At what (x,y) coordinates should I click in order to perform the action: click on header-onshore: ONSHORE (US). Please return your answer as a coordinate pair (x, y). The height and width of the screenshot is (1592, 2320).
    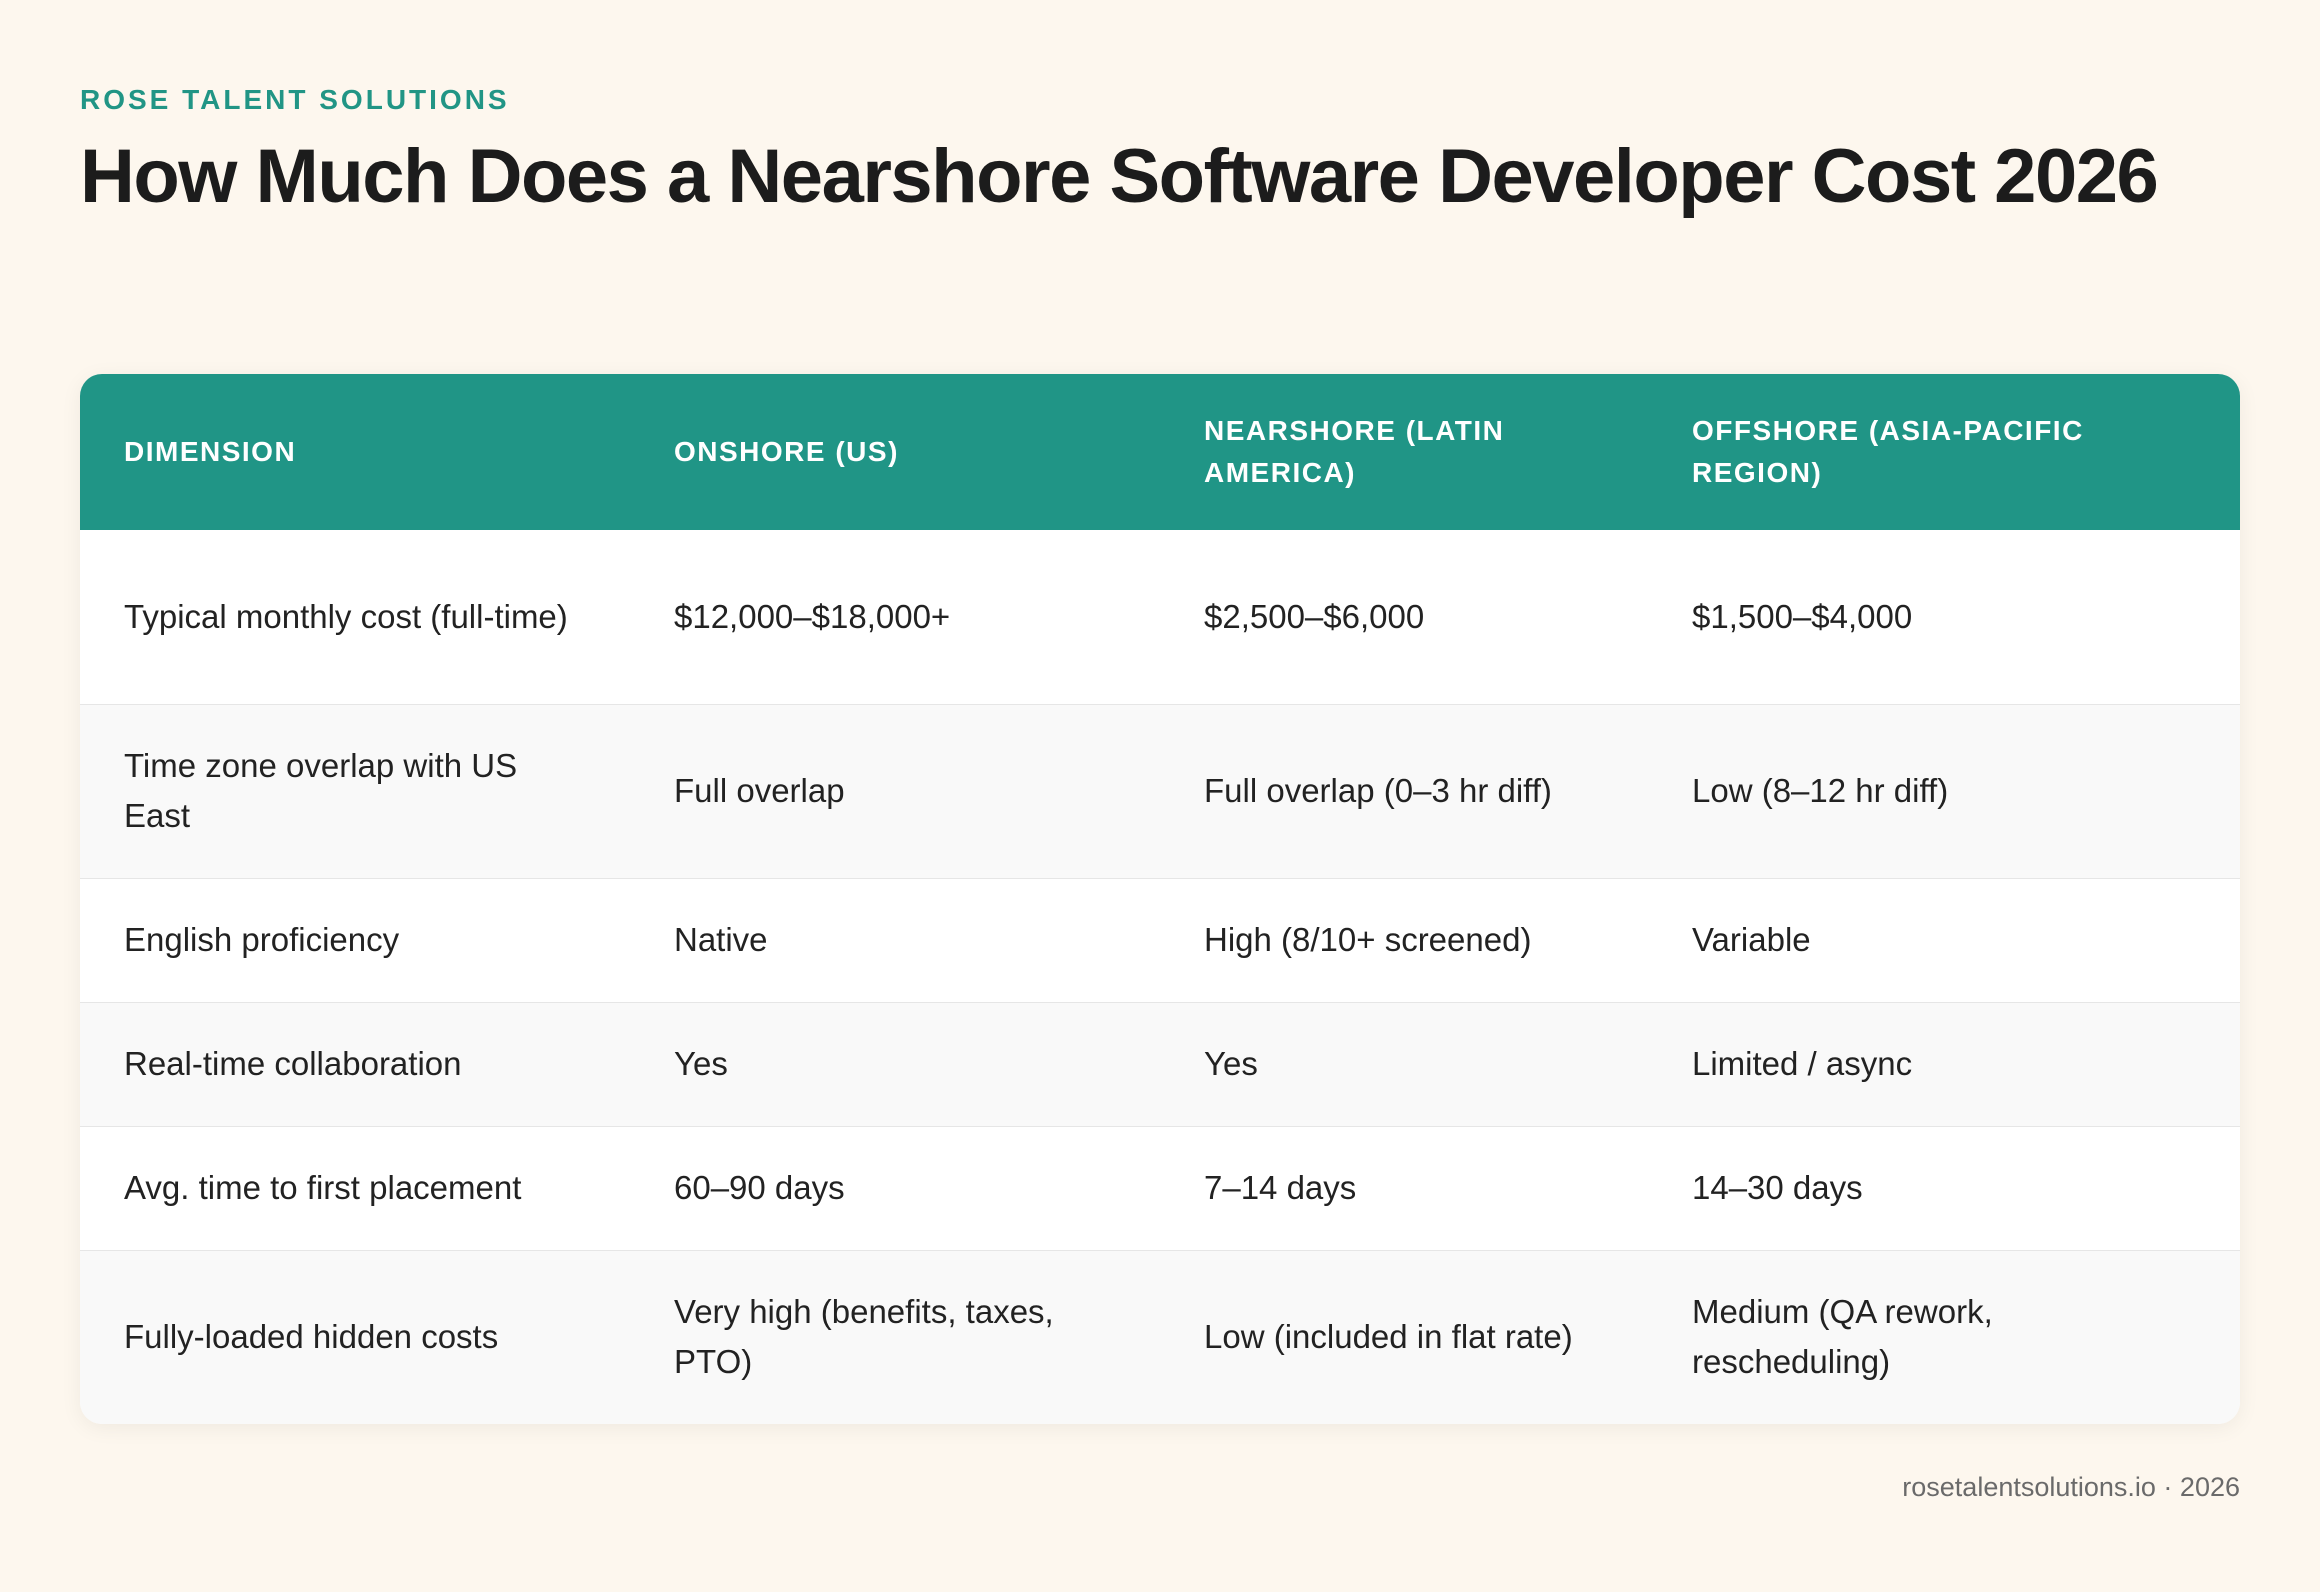
    Looking at the image, I should click on (786, 451).